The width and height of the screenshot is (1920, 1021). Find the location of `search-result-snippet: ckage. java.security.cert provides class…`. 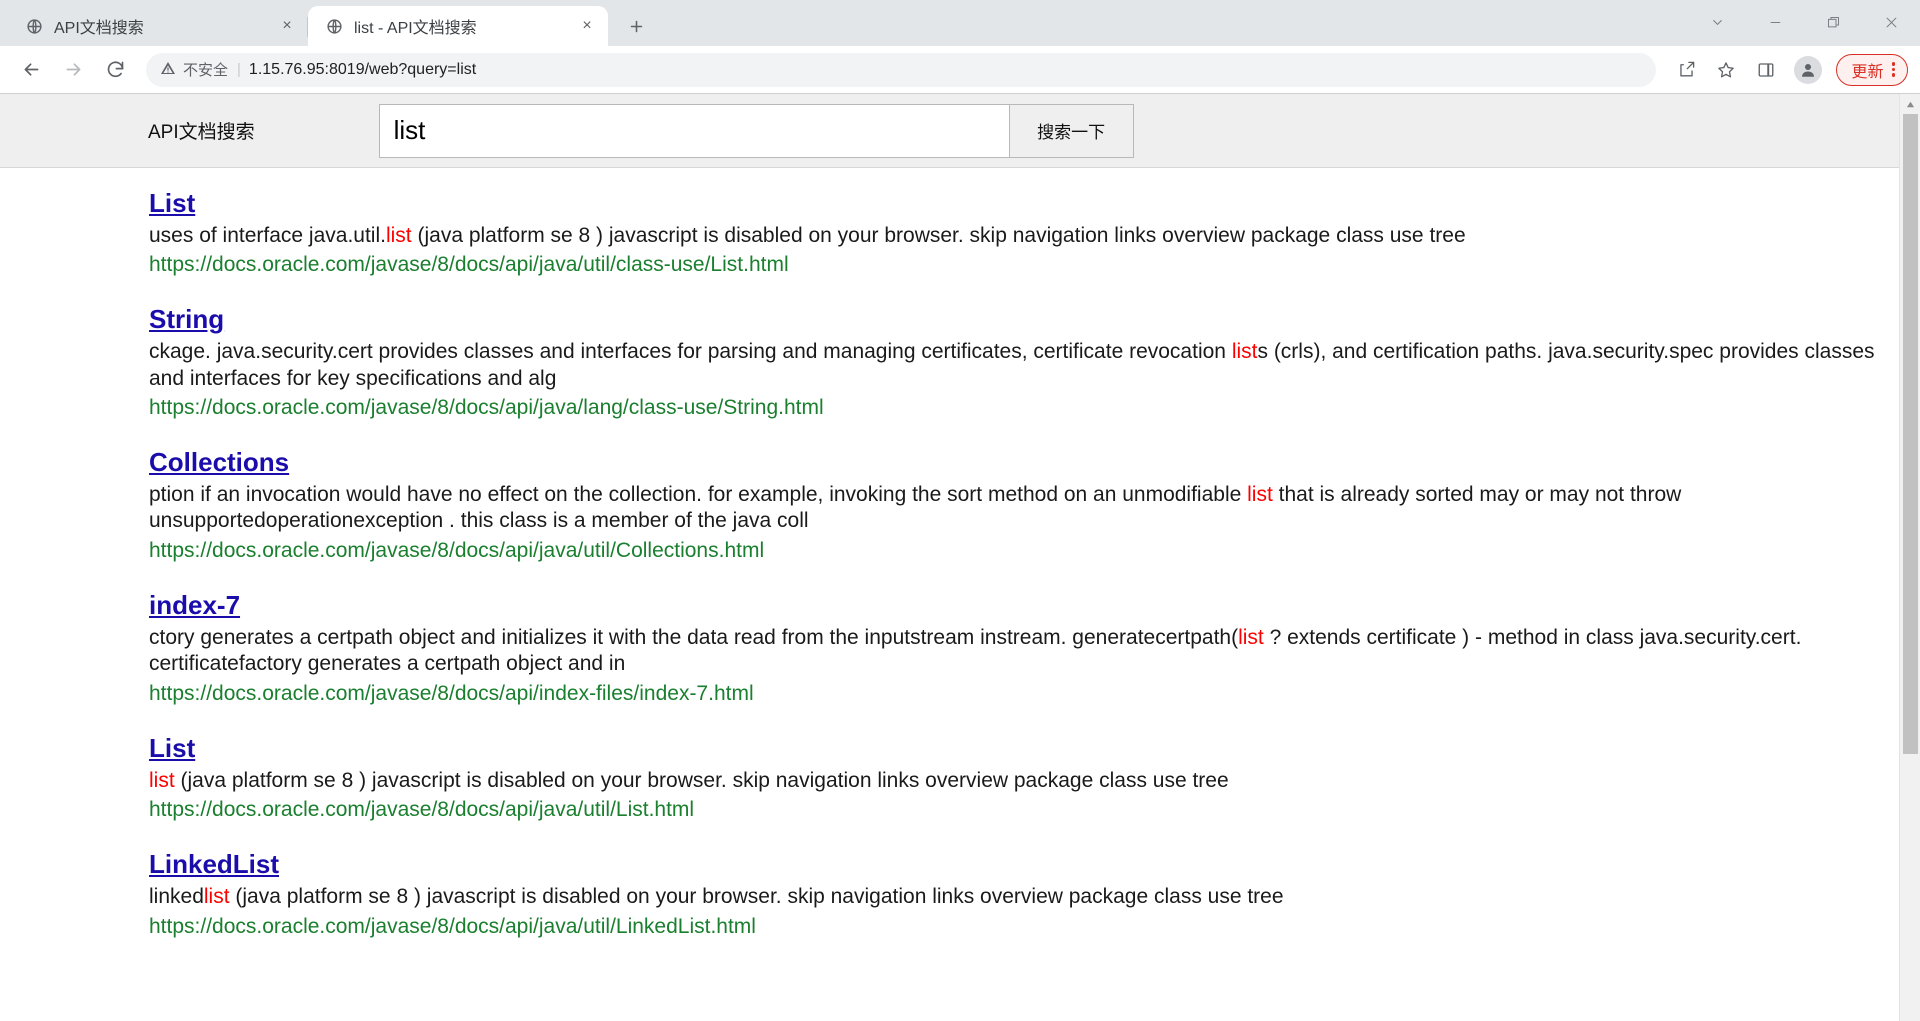

search-result-snippet: ckage. java.security.cert provides class… is located at coordinates (1012, 365).